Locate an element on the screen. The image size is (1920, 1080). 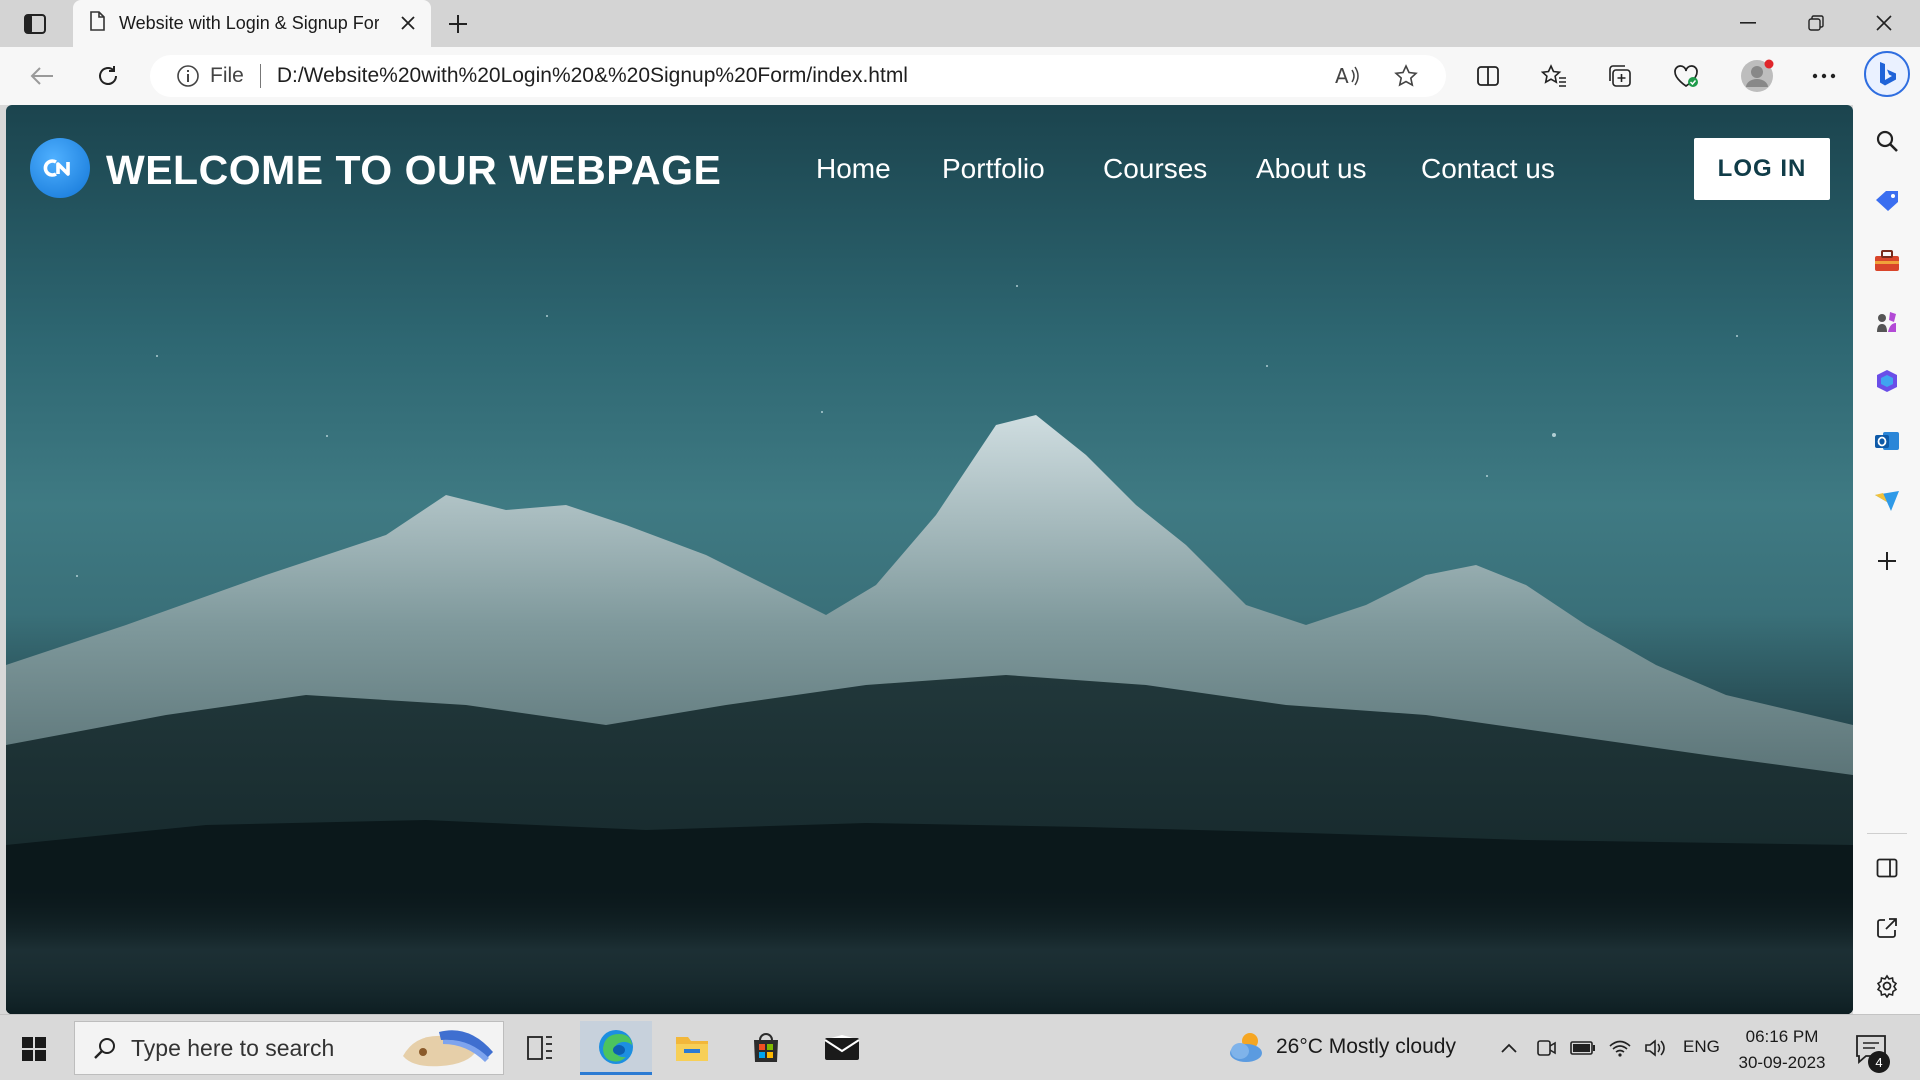
file-explorer-icon is located at coordinates (692, 1048).